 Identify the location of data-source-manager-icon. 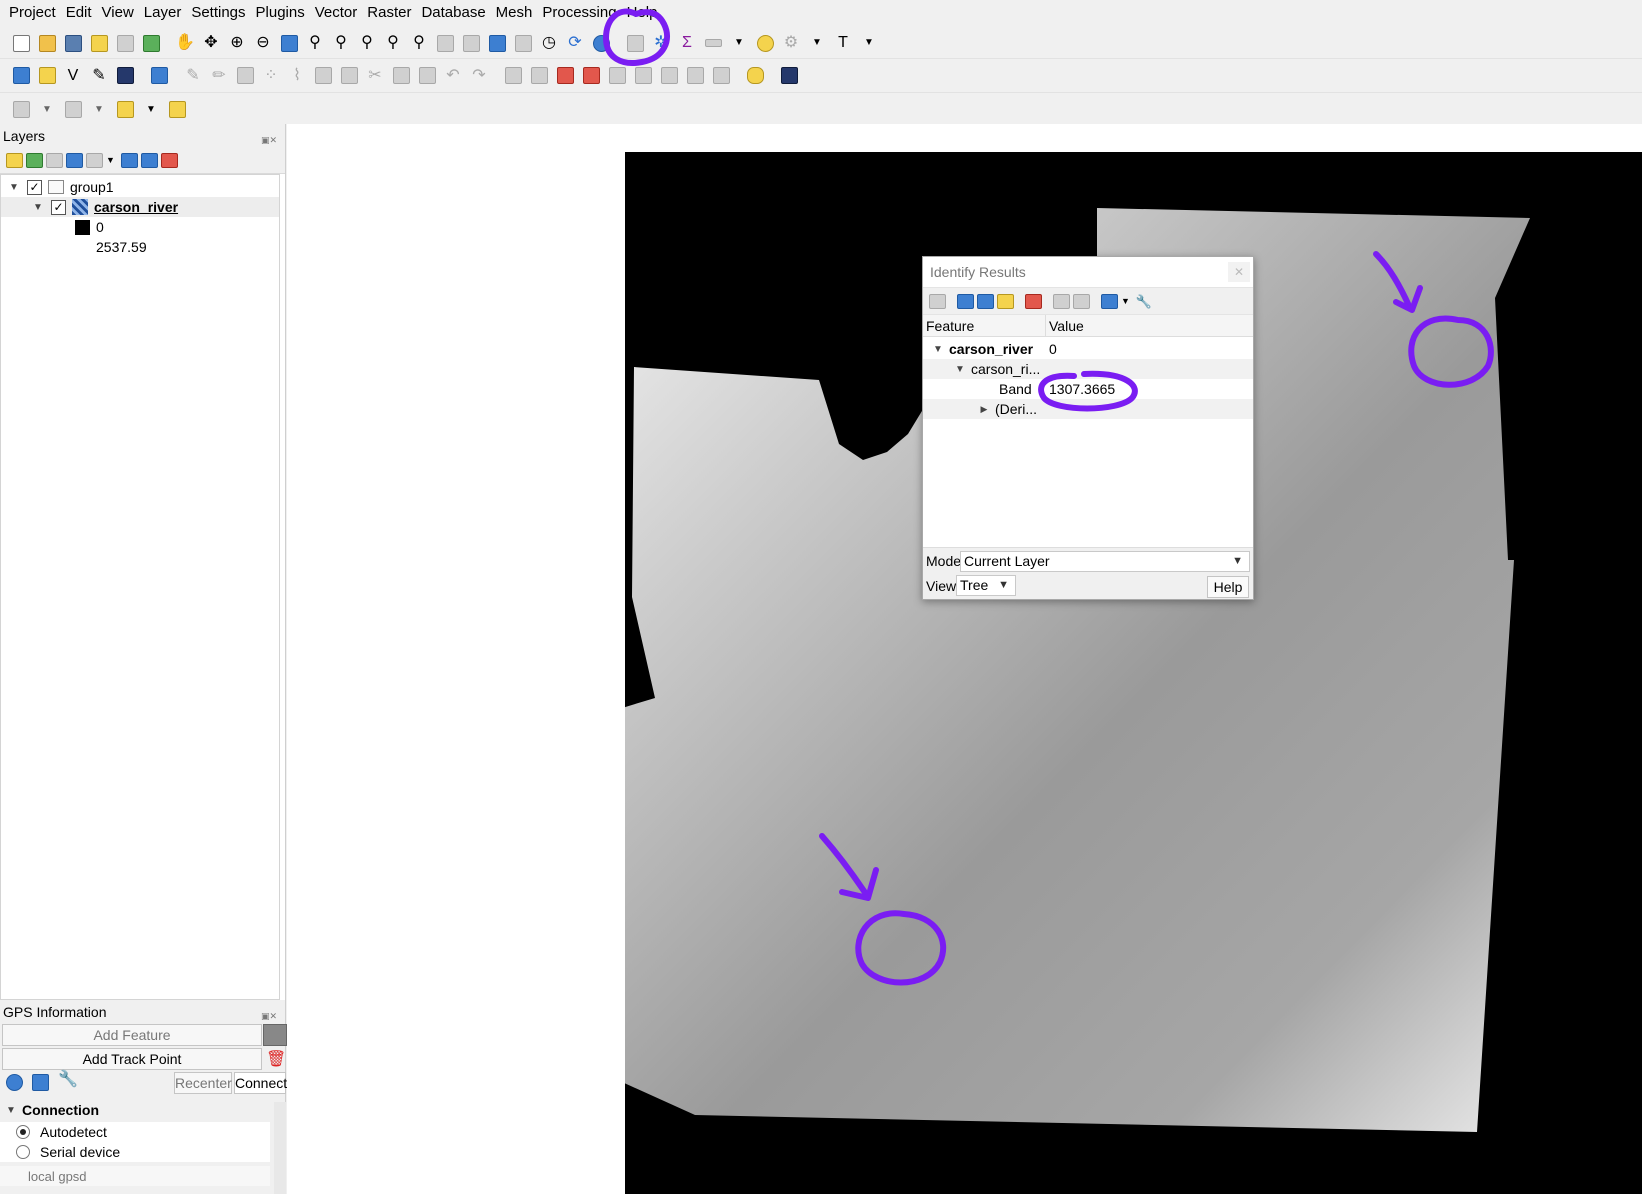
(21, 76).